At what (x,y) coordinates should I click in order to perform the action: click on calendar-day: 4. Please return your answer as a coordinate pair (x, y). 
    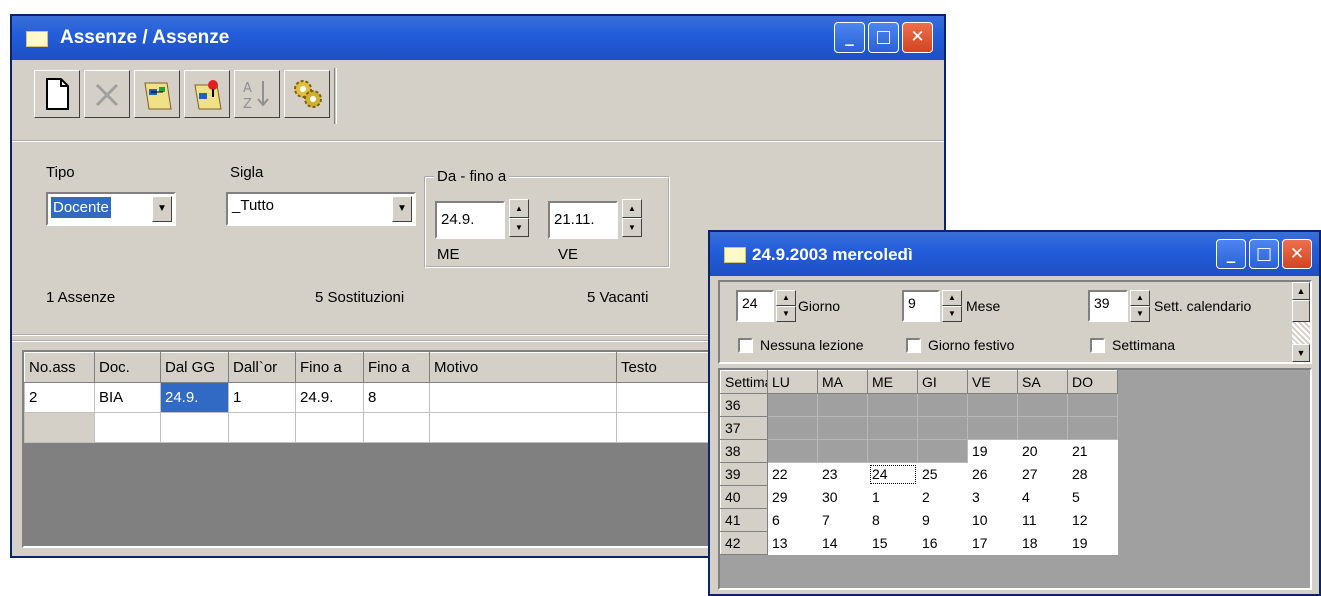
    Looking at the image, I should click on (1043, 497).